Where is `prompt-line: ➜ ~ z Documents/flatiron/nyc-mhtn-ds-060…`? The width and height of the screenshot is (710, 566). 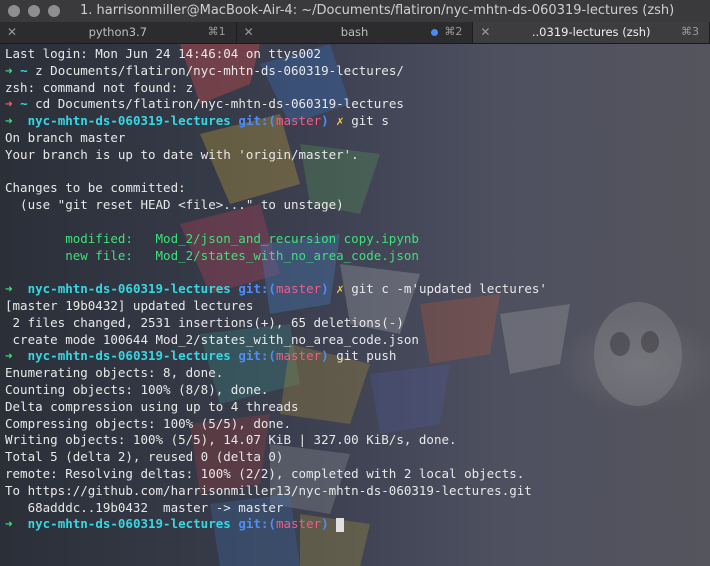
prompt-line: ➜ ~ z Documents/flatiron/nyc-mhtn-ds-060… is located at coordinates (357, 71).